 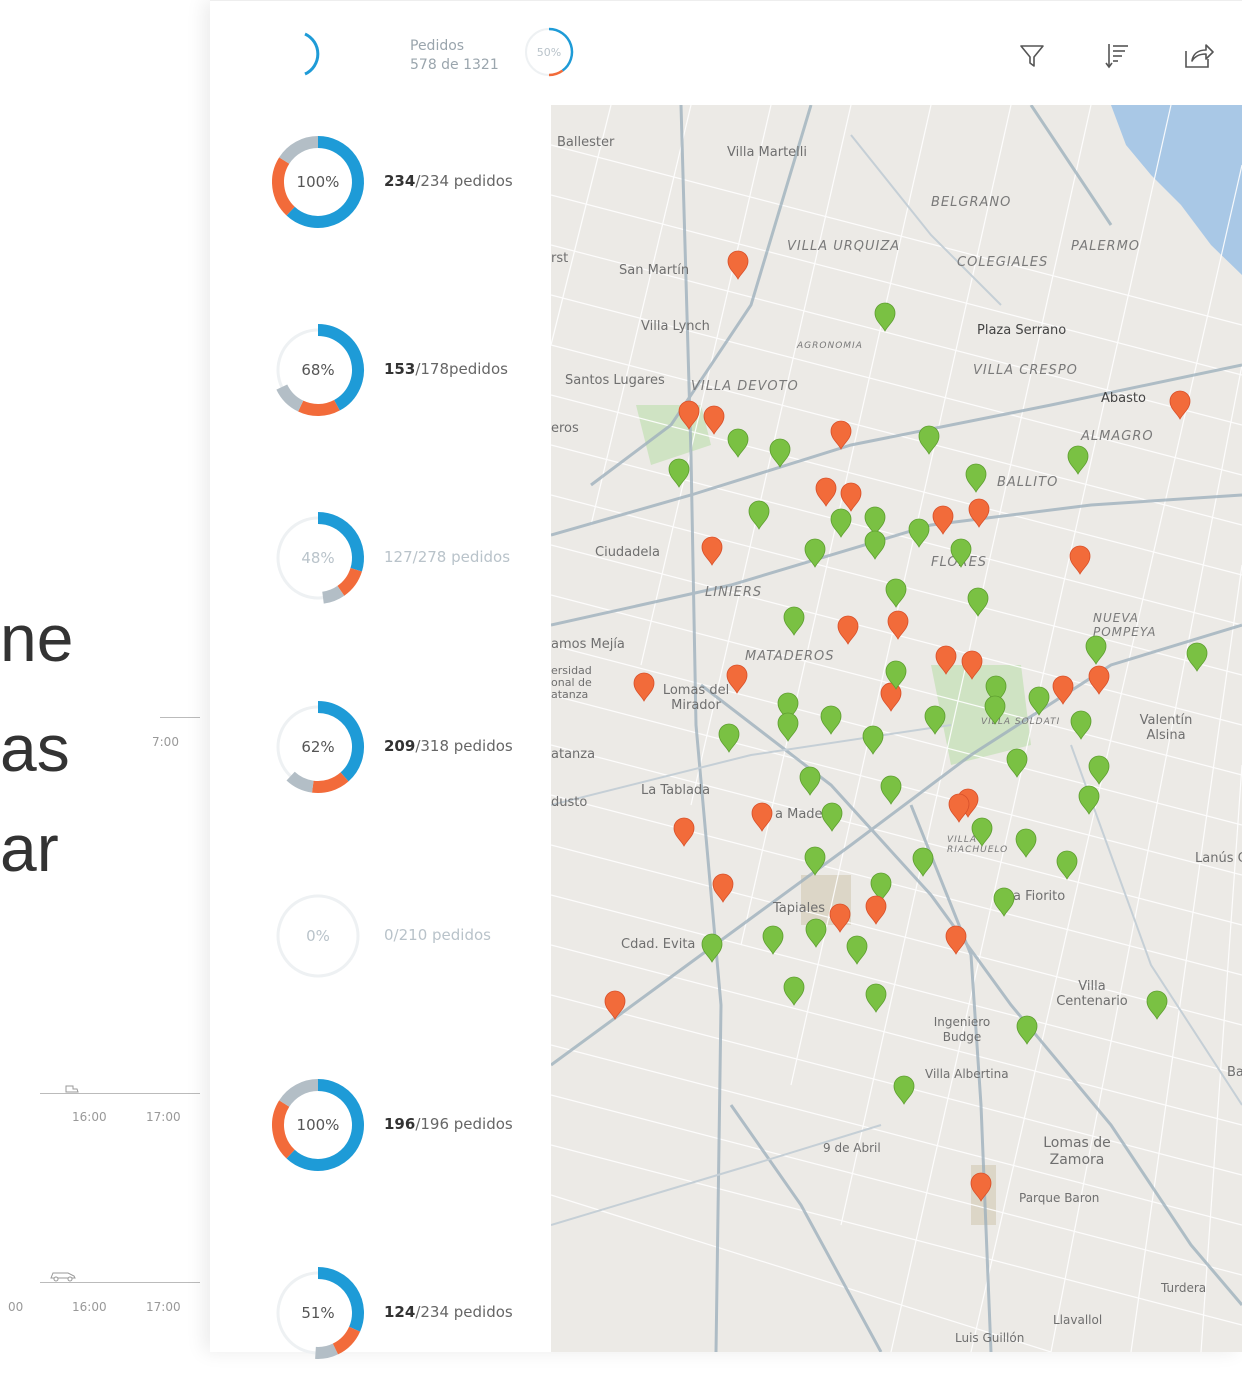 What do you see at coordinates (1198, 55) in the screenshot?
I see `share-icon` at bounding box center [1198, 55].